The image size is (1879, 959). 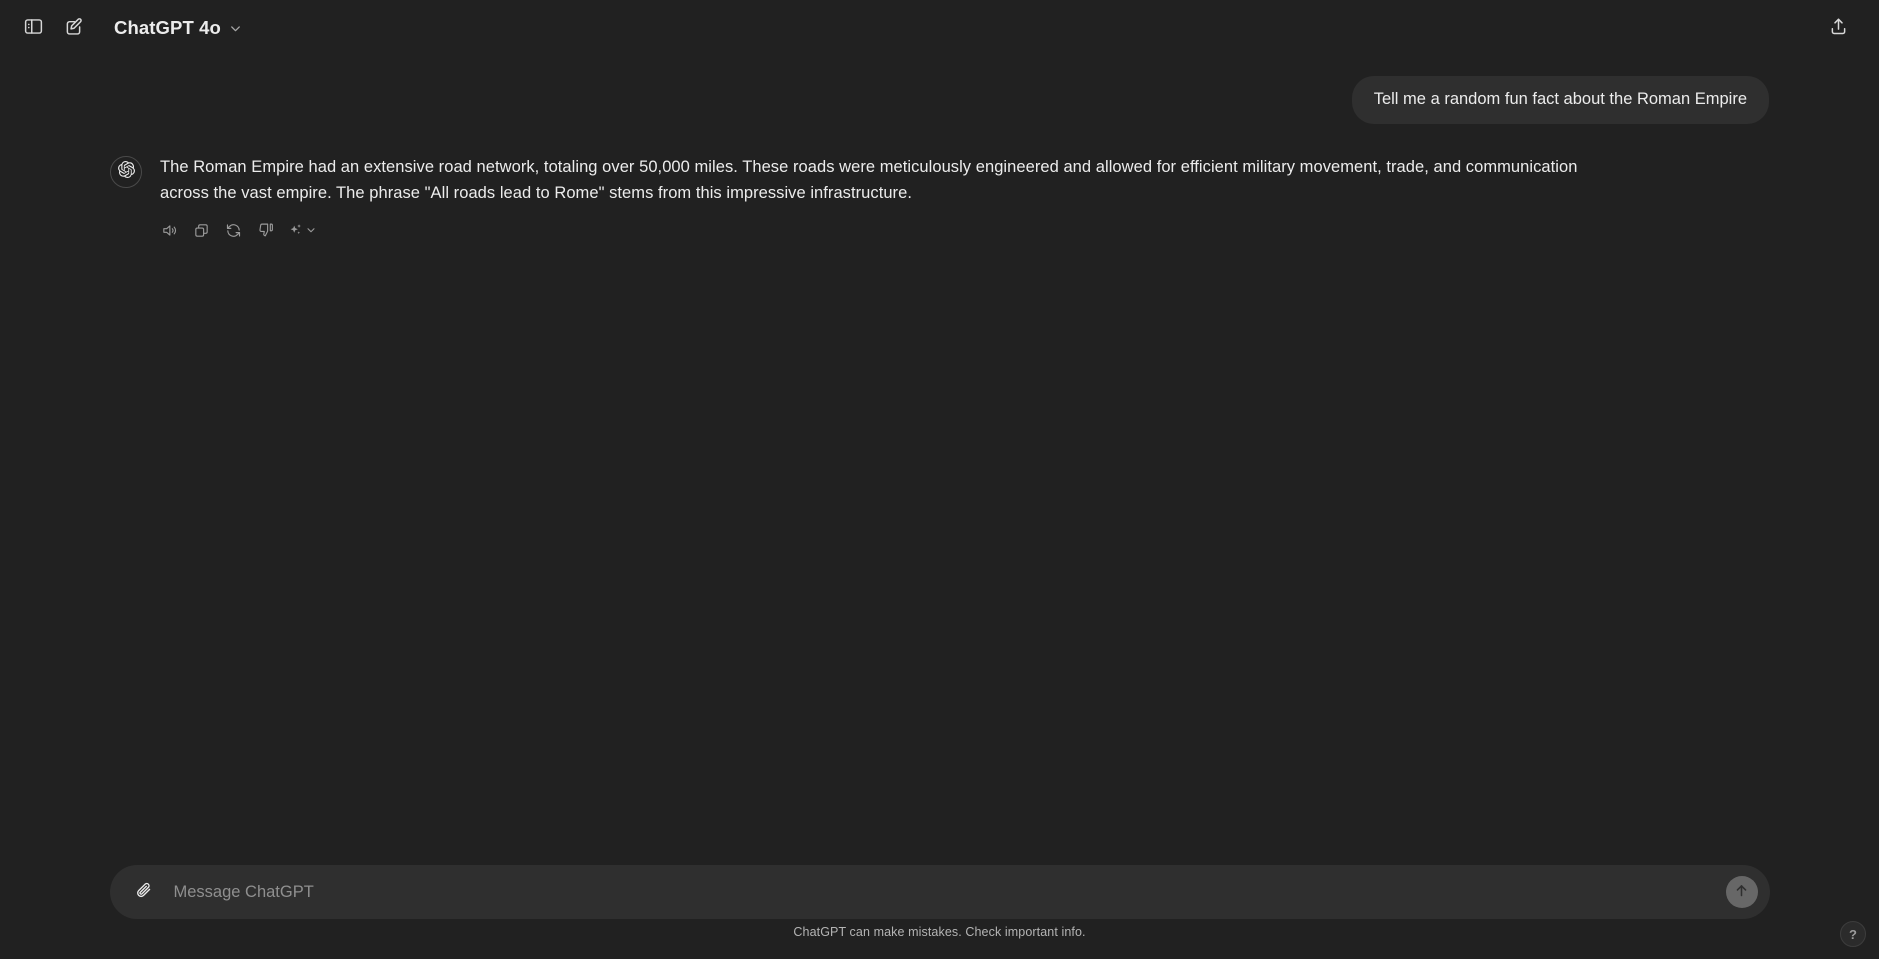 I want to click on paperclip-icon, so click(x=144, y=892).